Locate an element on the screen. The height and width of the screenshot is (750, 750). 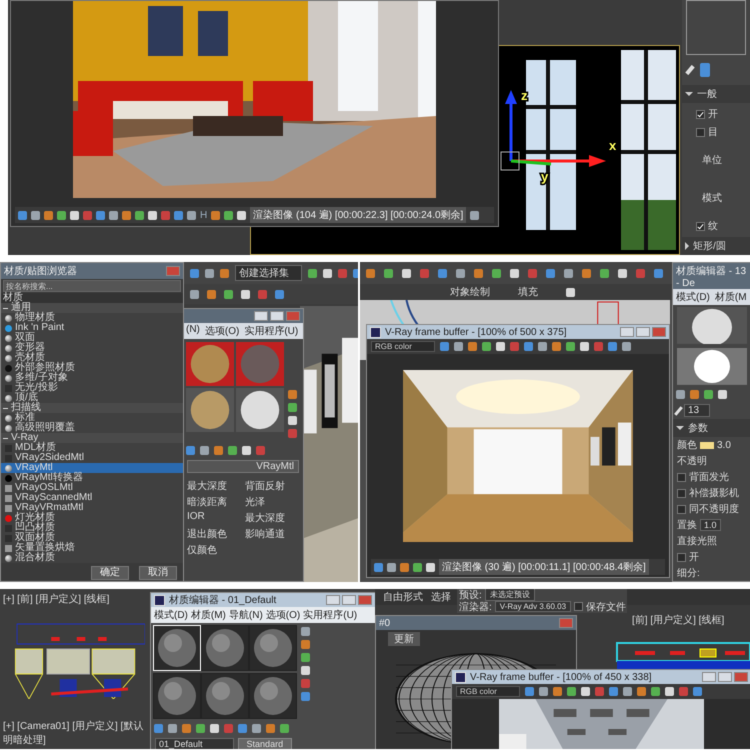
list-item: VRayScannedMtl is located at coordinates (92, 498).